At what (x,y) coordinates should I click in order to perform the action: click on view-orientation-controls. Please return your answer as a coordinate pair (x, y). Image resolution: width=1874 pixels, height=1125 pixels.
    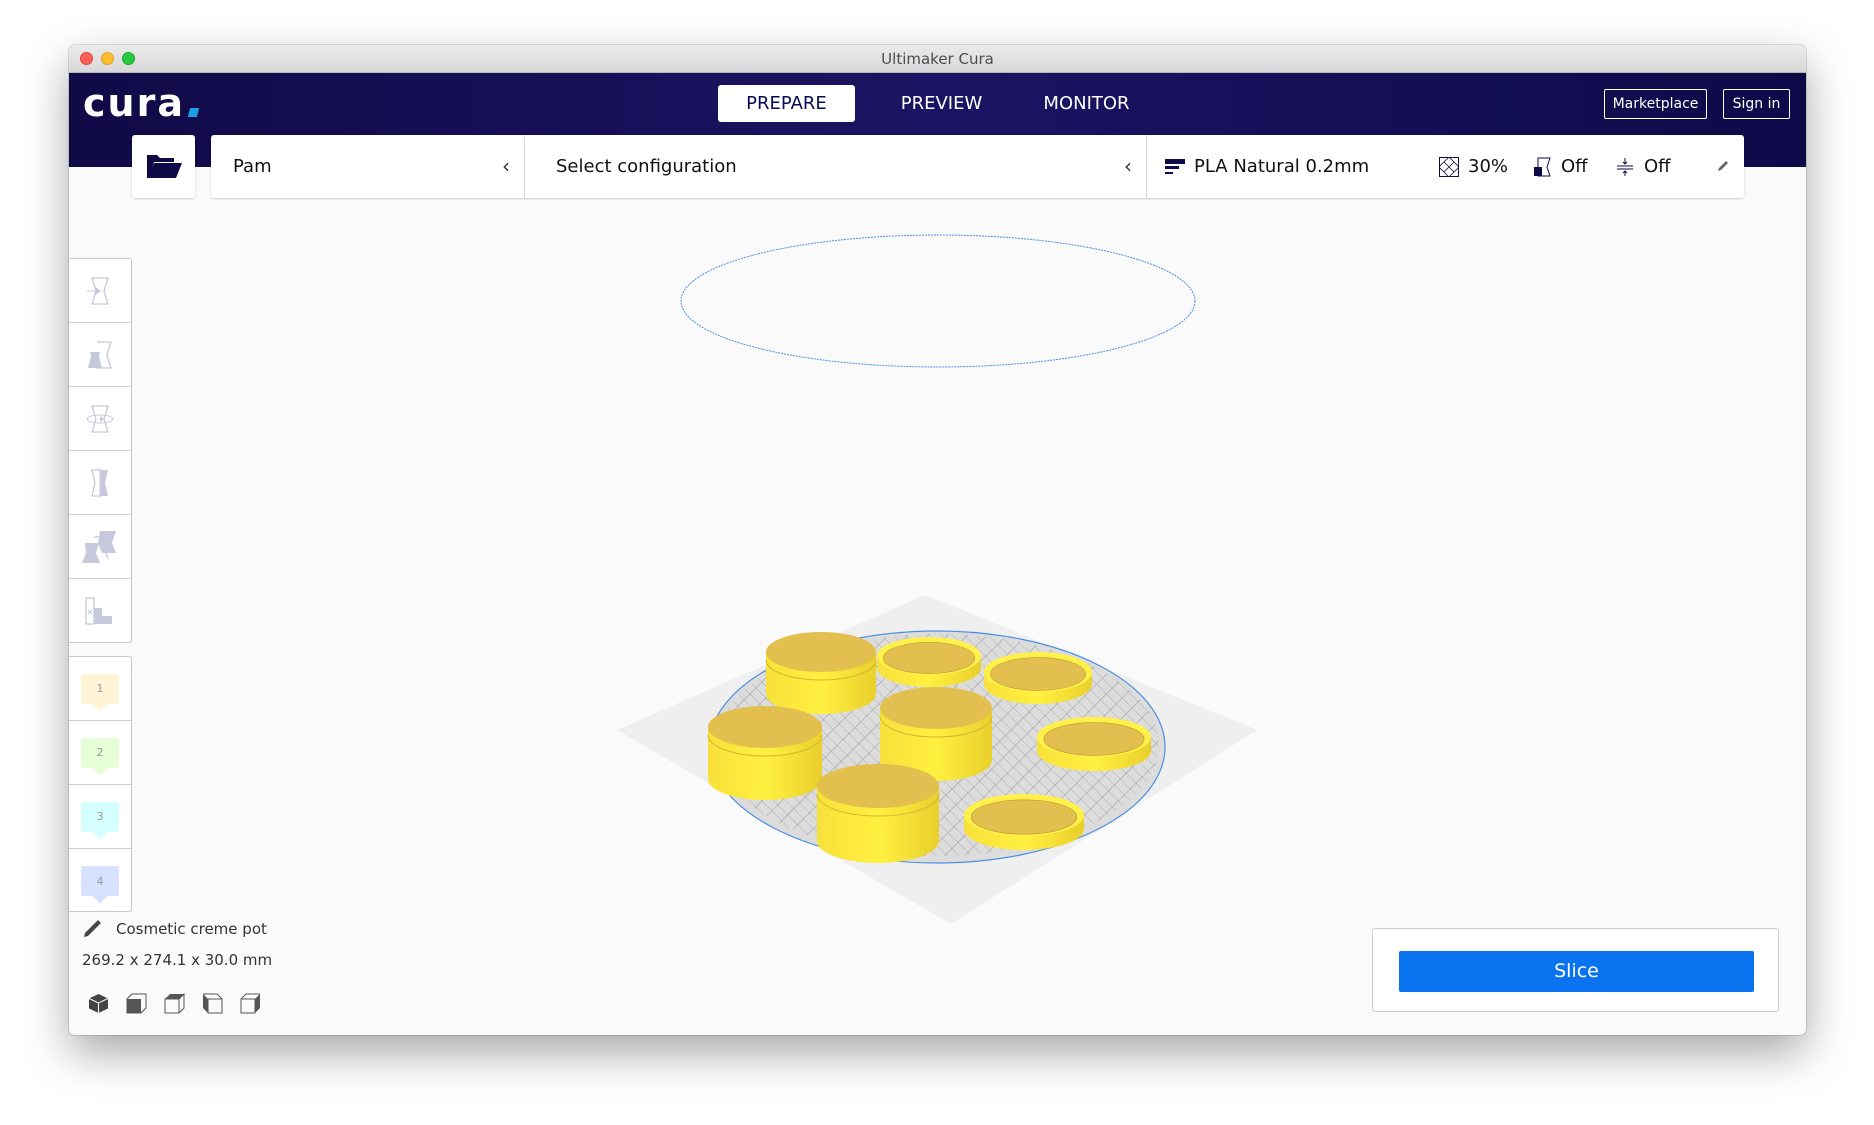
    Looking at the image, I should click on (174, 1003).